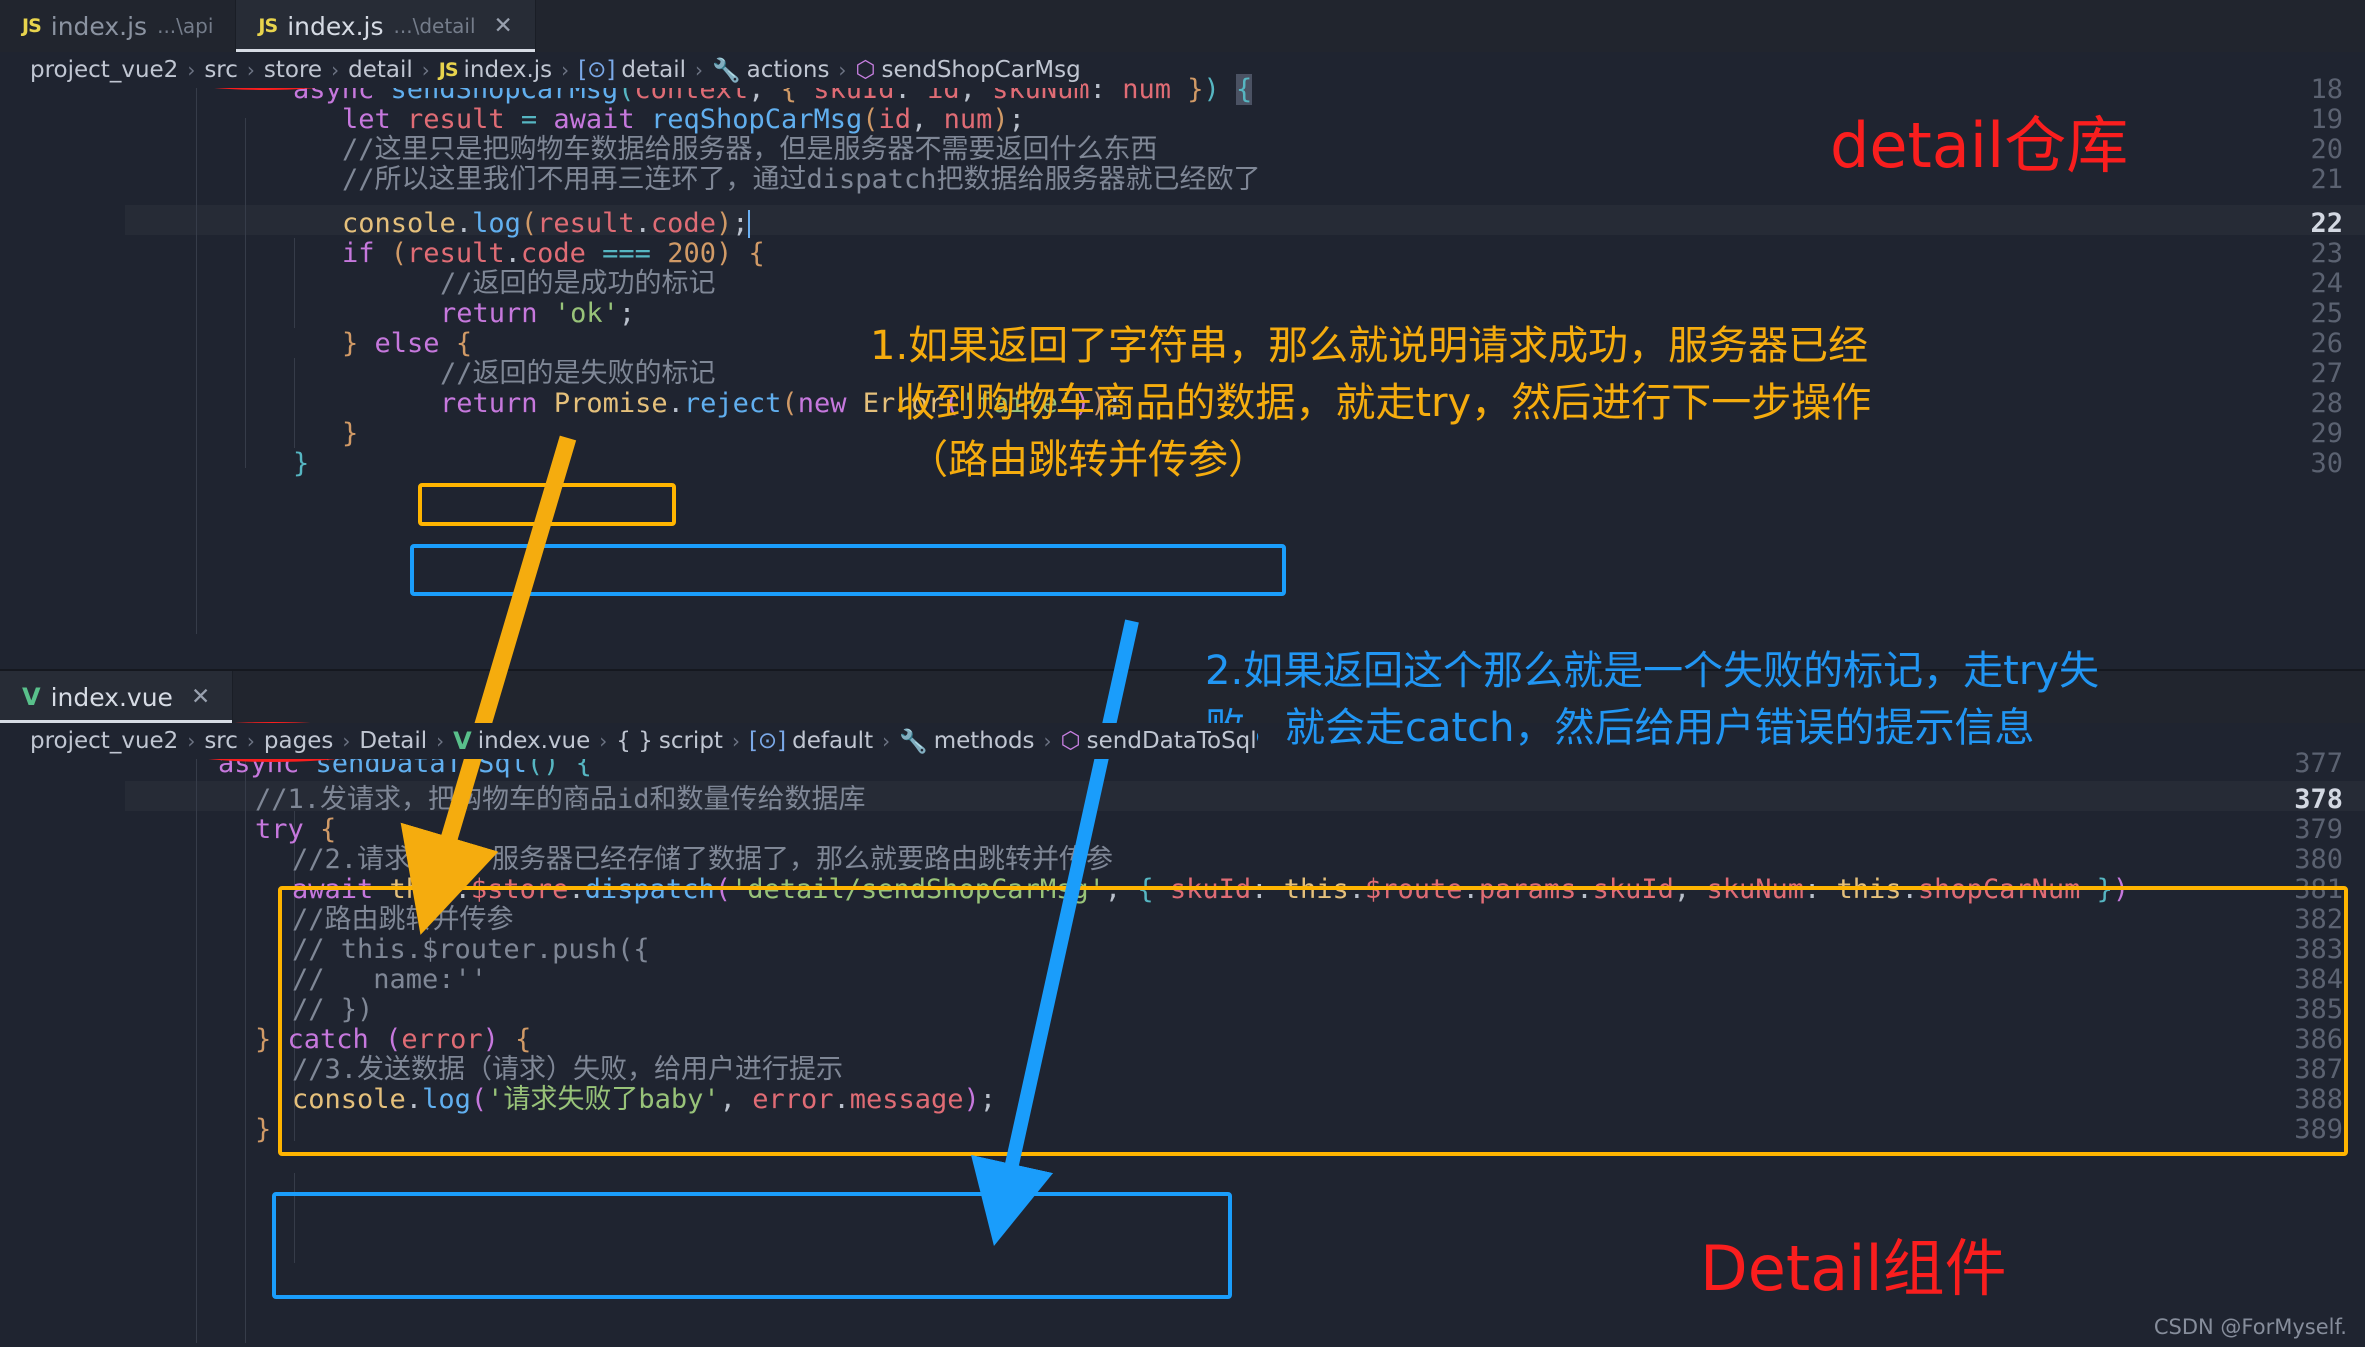 This screenshot has height=1347, width=2365. Describe the element at coordinates (546, 223) in the screenshot. I see `code-line-22: console.log(result.code);` at that location.